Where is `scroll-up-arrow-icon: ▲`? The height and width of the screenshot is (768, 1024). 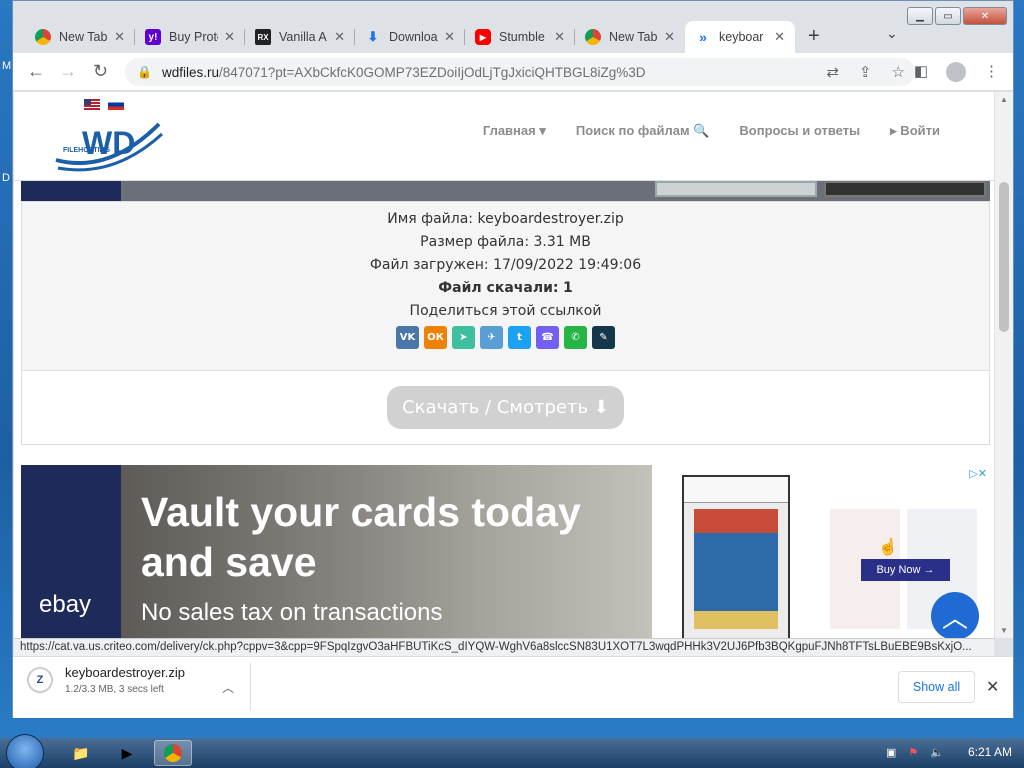 scroll-up-arrow-icon: ▲ is located at coordinates (1004, 99).